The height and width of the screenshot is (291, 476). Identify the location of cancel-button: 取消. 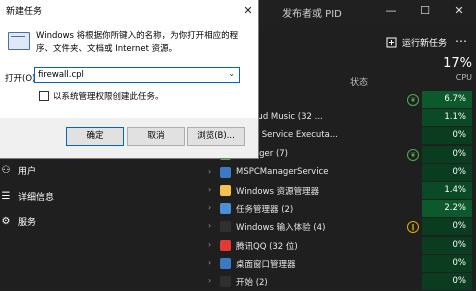
(156, 136).